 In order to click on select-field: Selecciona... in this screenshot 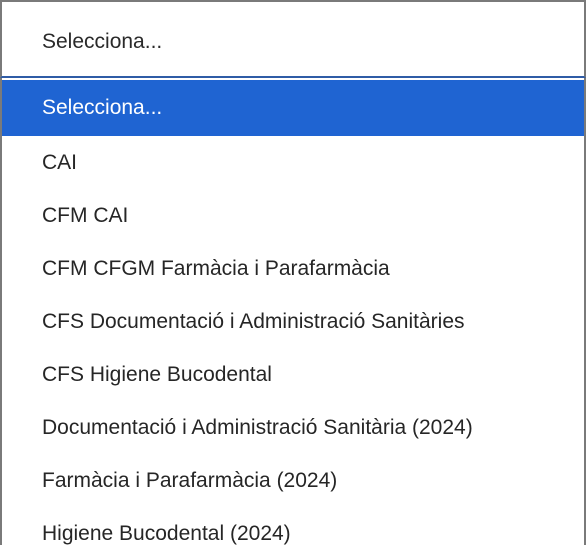, I will do `click(293, 39)`.